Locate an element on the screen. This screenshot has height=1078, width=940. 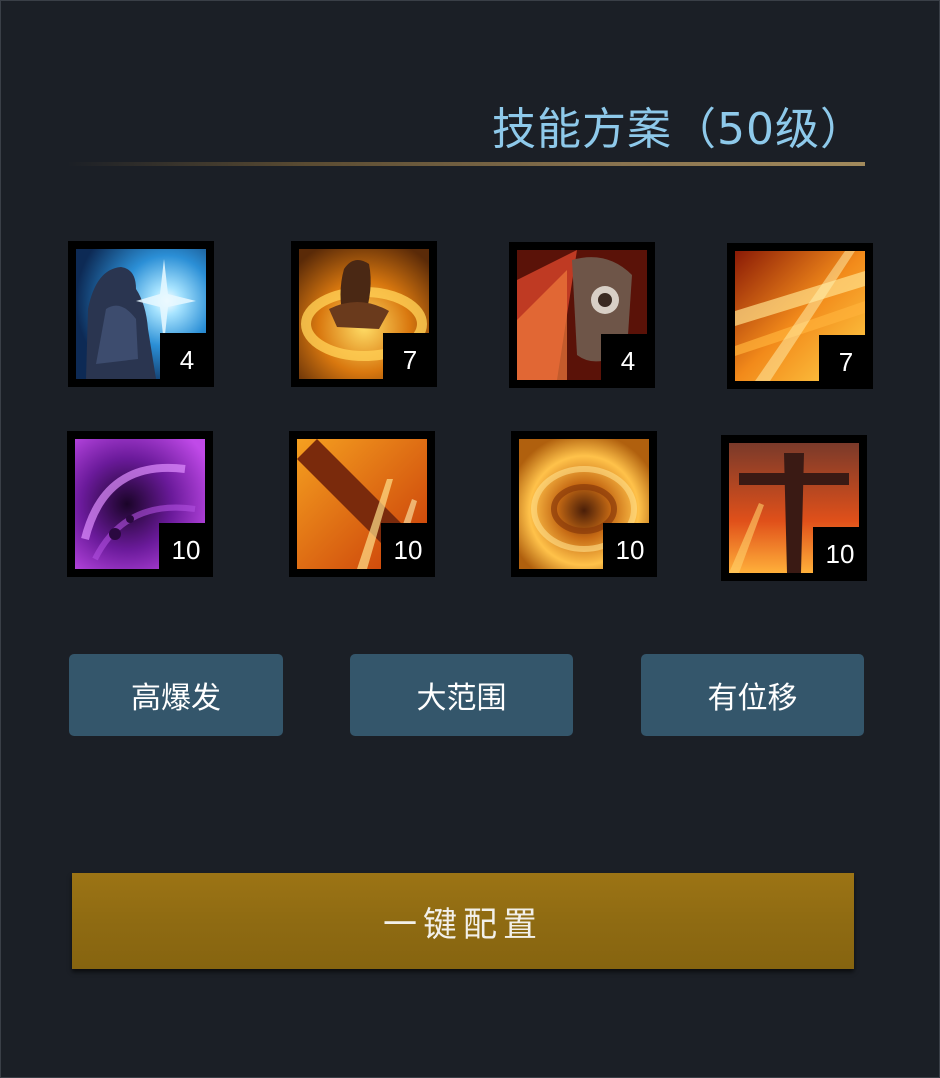
skill-slot-5: 10 is located at coordinates (140, 504).